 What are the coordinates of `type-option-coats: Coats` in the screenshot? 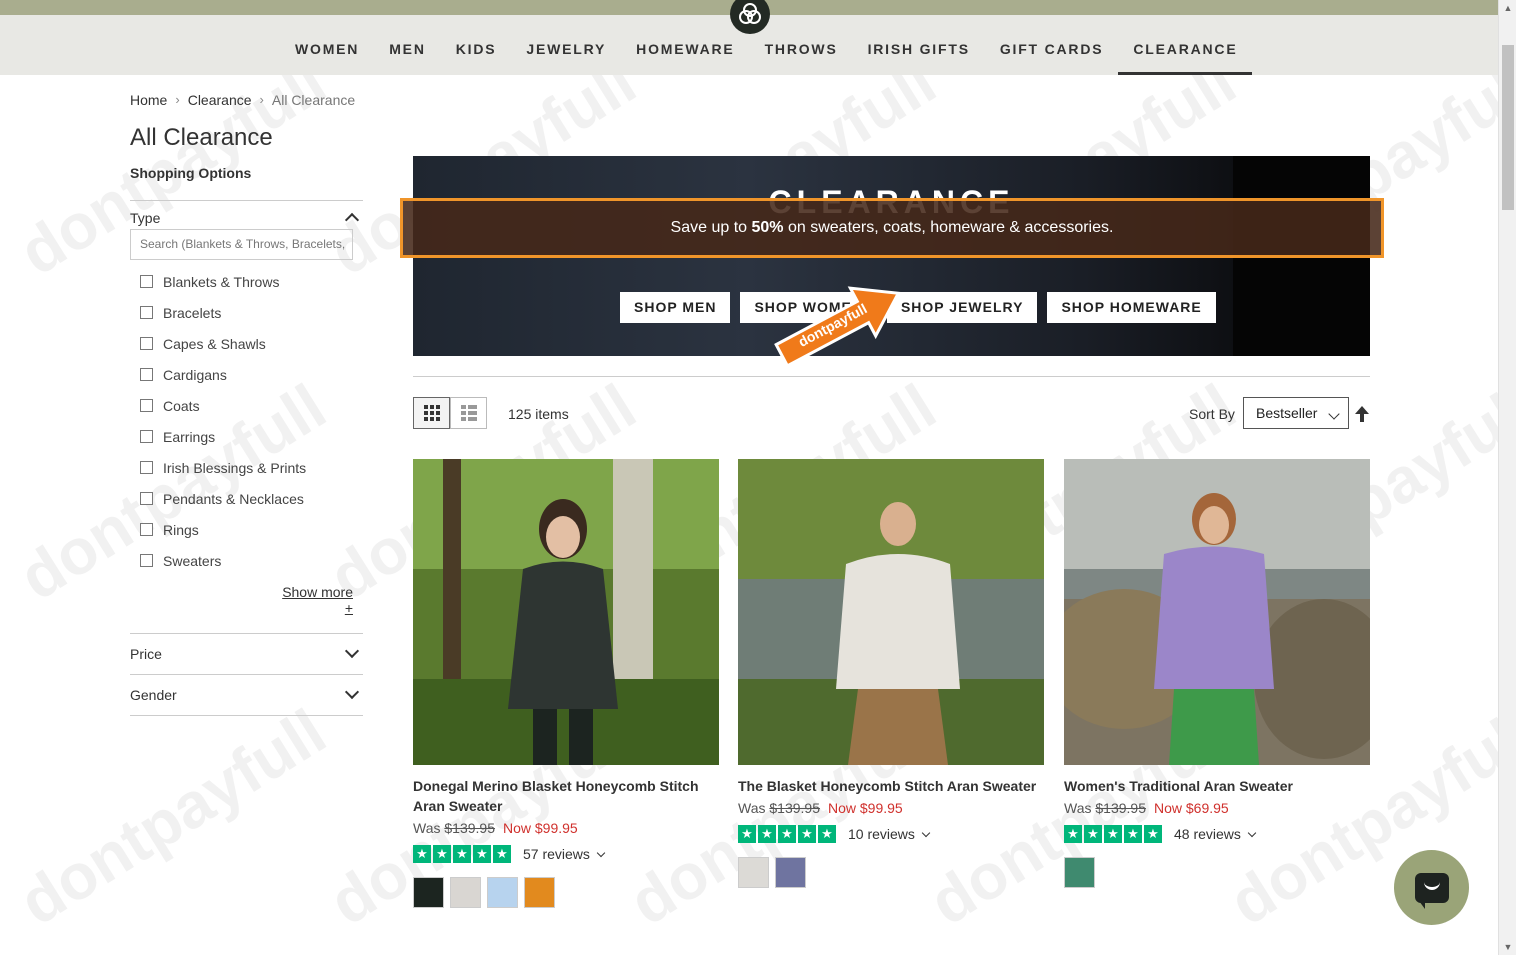 It's located at (246, 405).